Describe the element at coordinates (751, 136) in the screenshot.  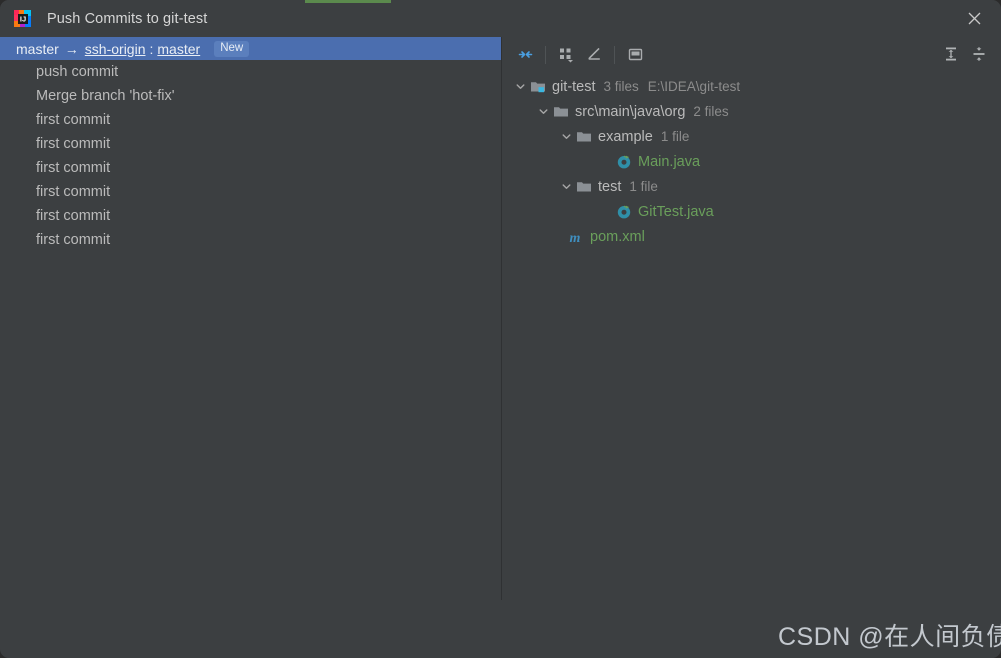
I see `tree-node-example: example 1 file` at that location.